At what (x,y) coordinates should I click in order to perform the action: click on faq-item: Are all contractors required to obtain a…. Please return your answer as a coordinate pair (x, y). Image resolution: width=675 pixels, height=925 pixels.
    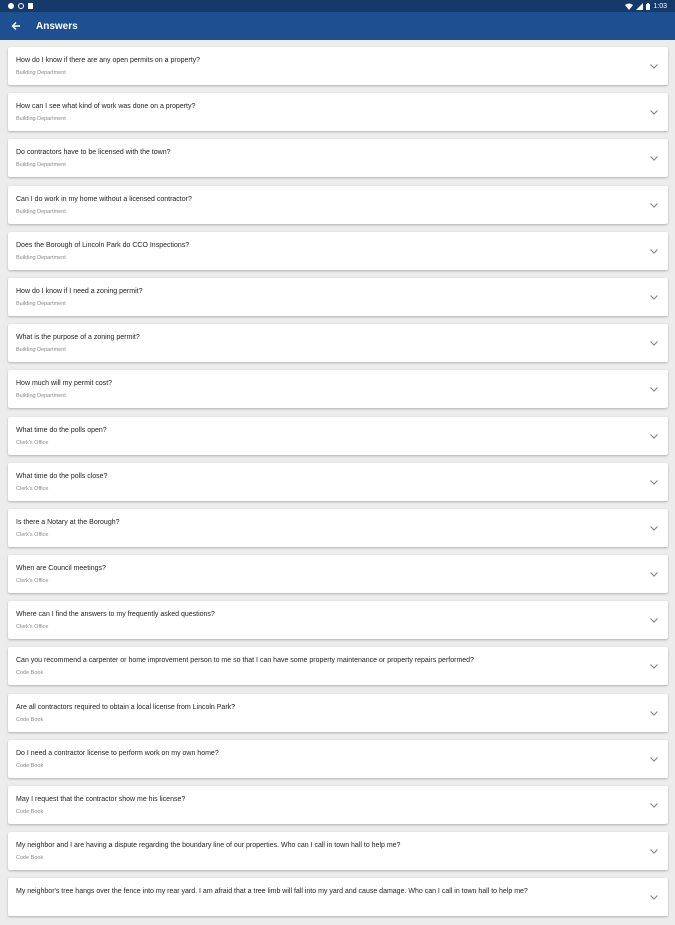
    Looking at the image, I should click on (338, 712).